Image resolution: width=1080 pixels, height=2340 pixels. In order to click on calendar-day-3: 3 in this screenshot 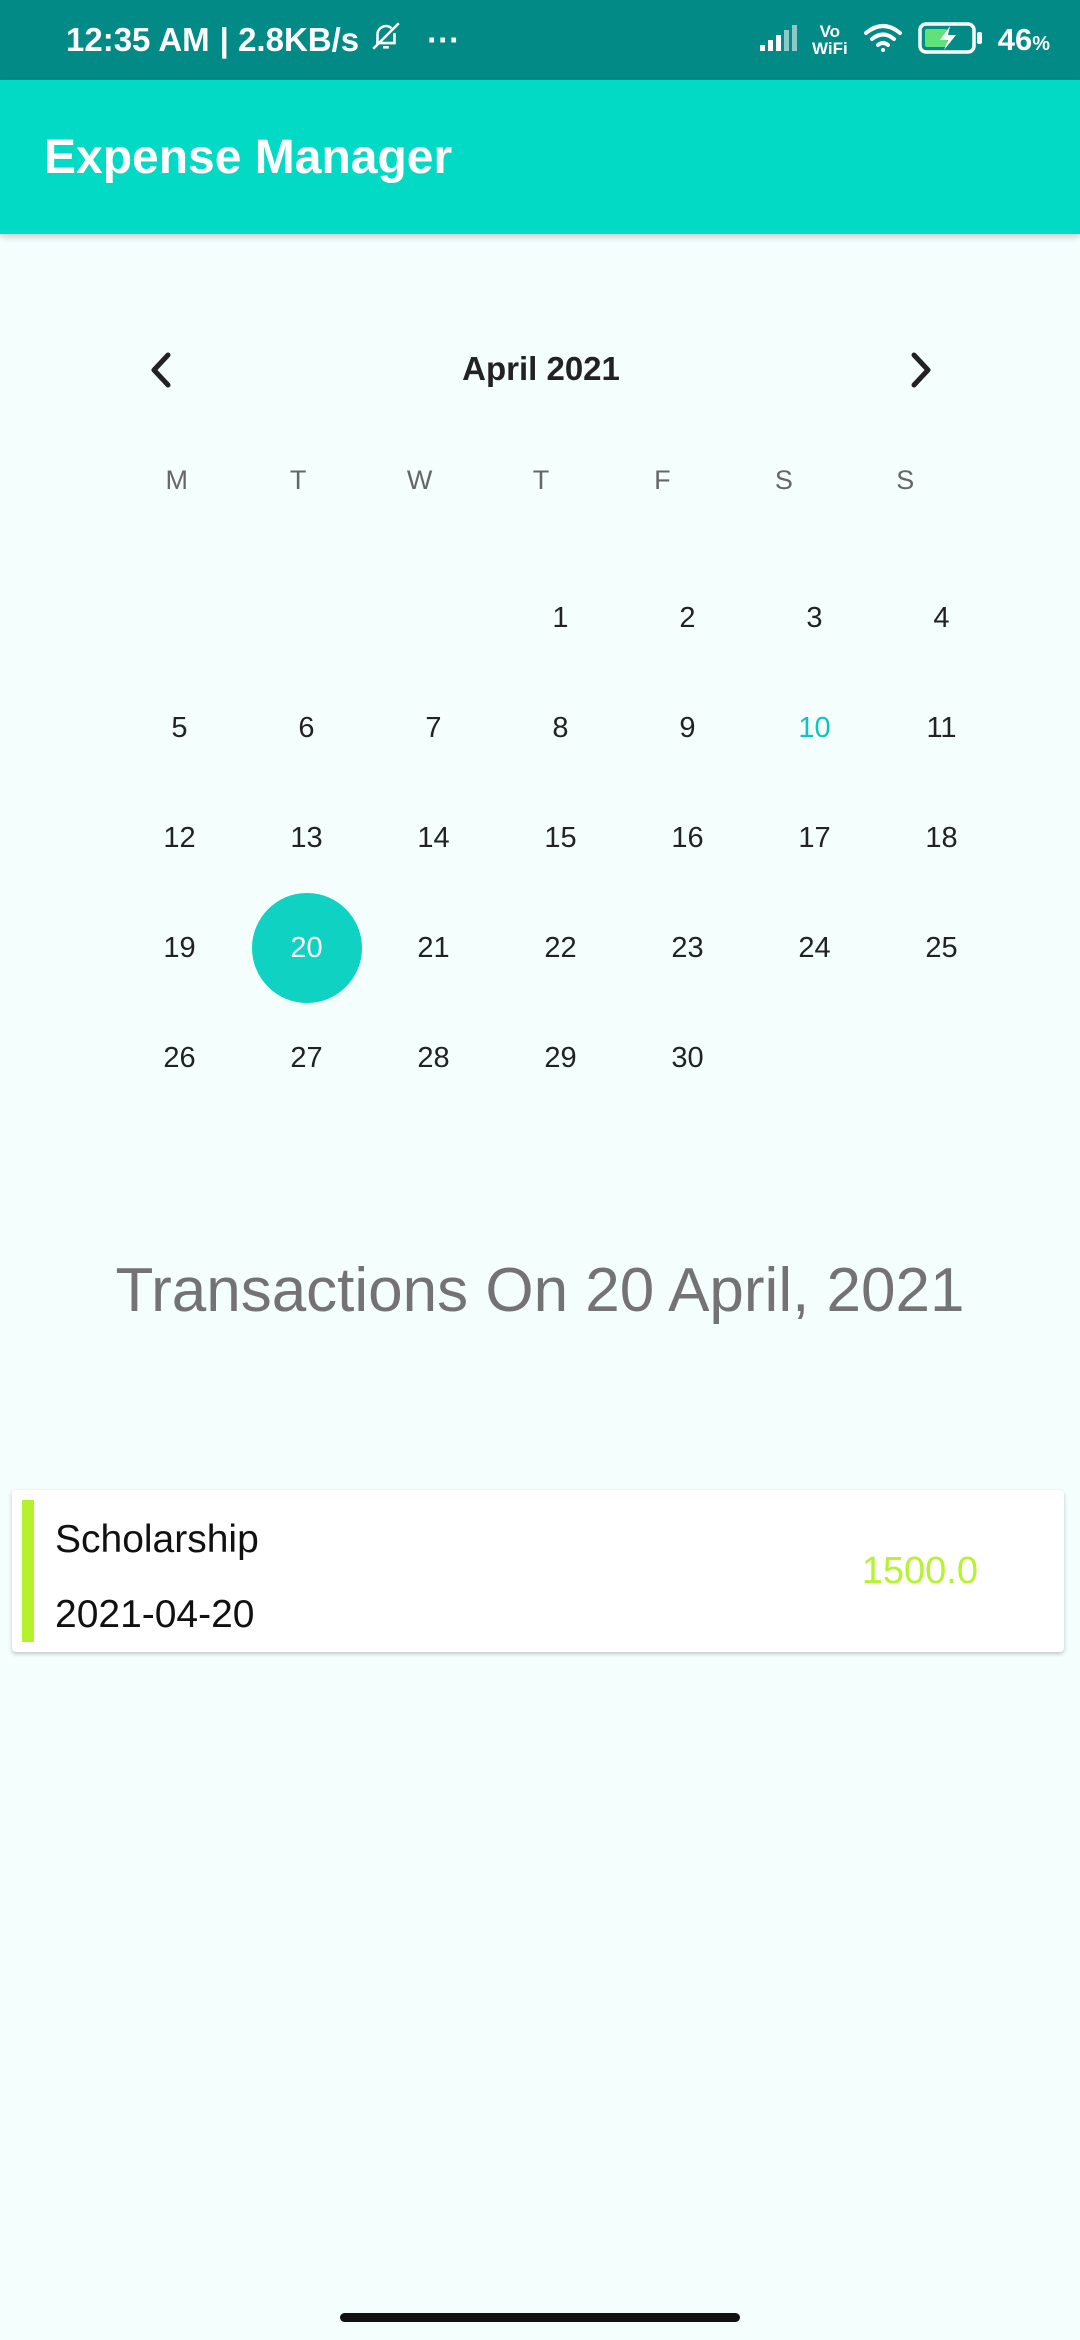, I will do `click(814, 618)`.